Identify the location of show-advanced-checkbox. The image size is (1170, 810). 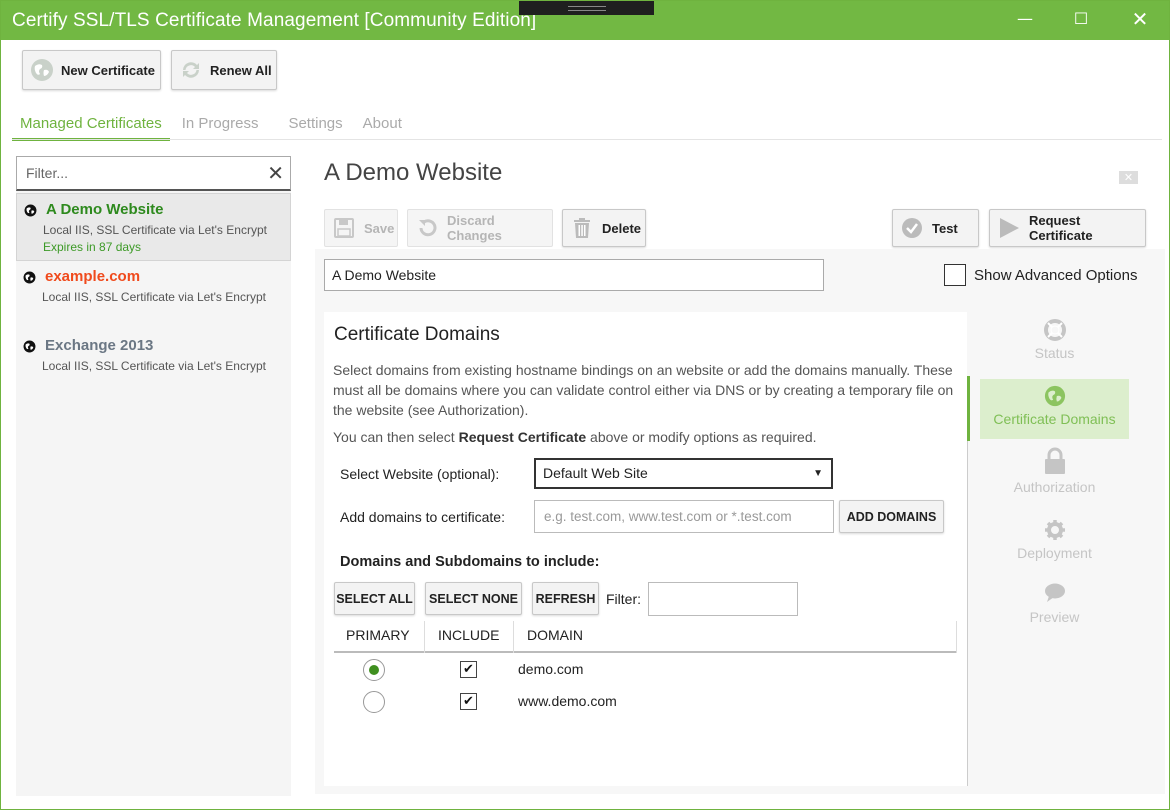
(955, 275).